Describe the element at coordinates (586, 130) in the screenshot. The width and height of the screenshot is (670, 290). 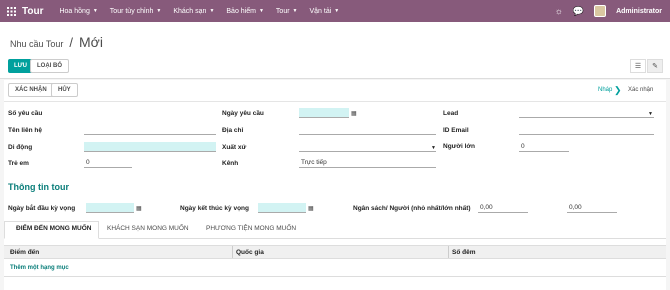
I see `email-id-input` at that location.